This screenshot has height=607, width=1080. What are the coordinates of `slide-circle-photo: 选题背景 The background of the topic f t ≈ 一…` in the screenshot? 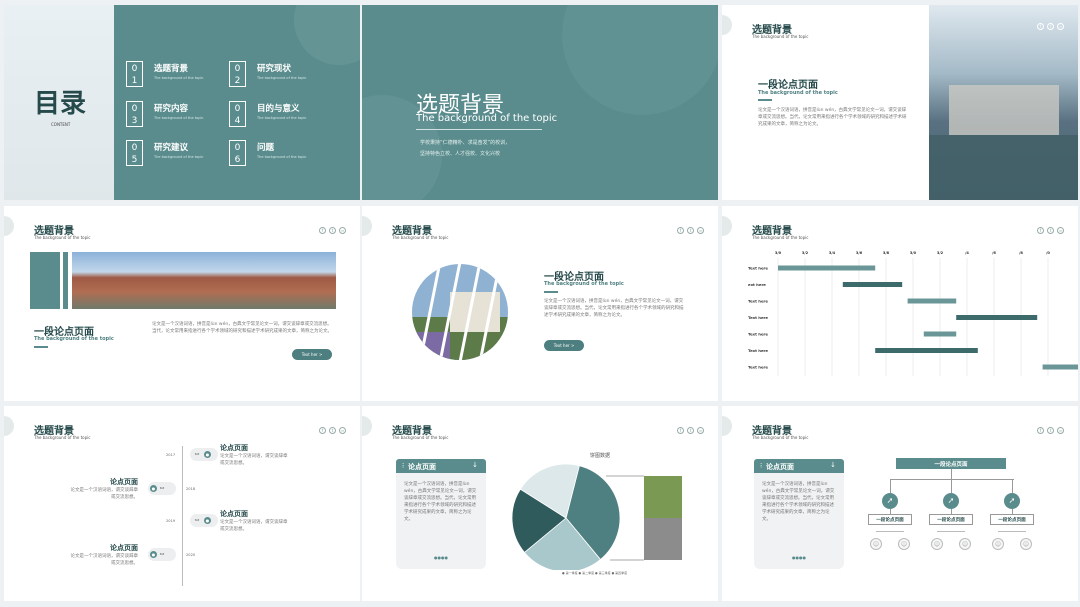 It's located at (540, 303).